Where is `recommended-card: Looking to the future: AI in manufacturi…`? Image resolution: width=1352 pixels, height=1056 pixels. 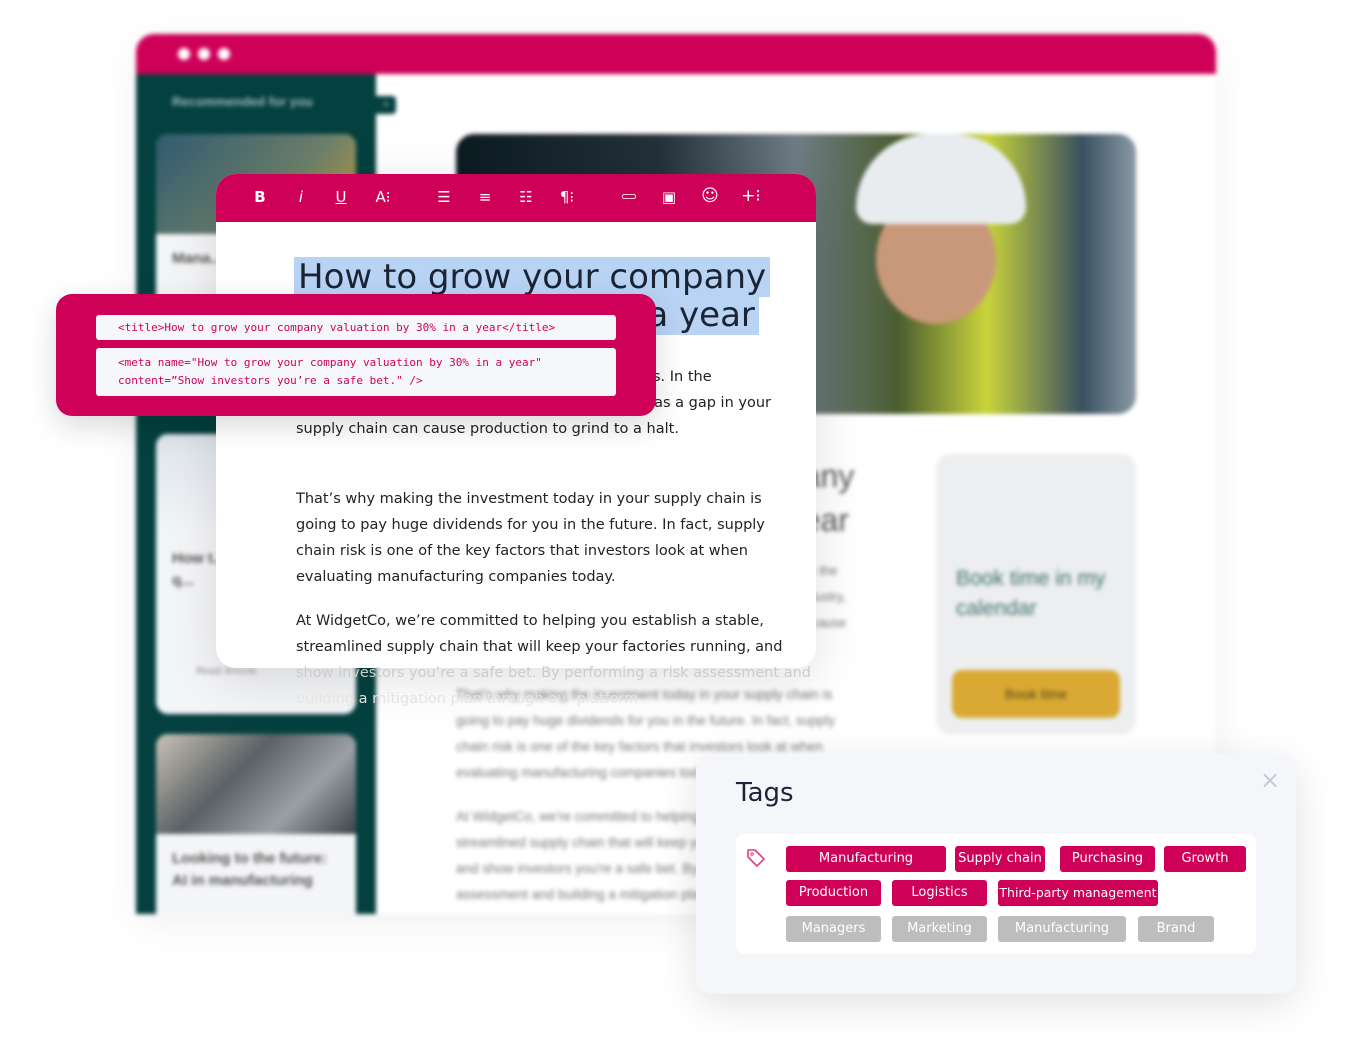
recommended-card: Looking to the future: AI in manufacturi… is located at coordinates (256, 824).